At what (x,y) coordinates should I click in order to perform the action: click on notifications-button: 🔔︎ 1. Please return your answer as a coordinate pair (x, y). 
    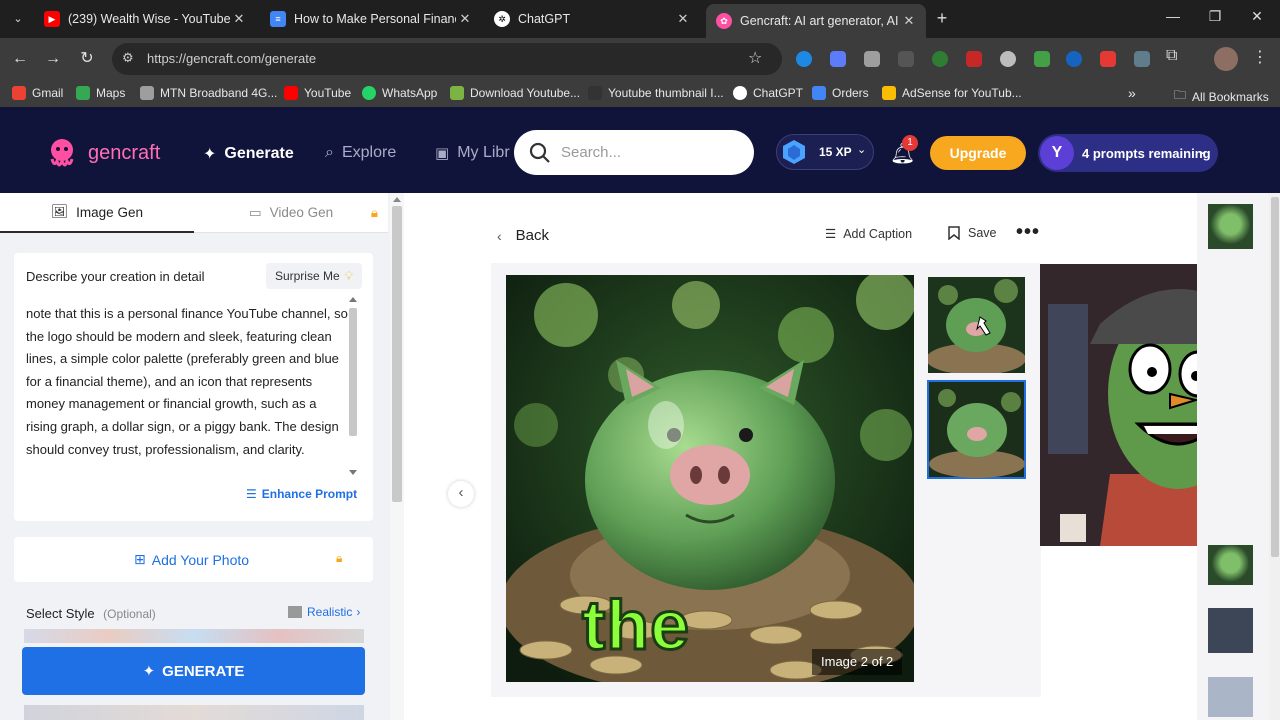
    Looking at the image, I should click on (904, 151).